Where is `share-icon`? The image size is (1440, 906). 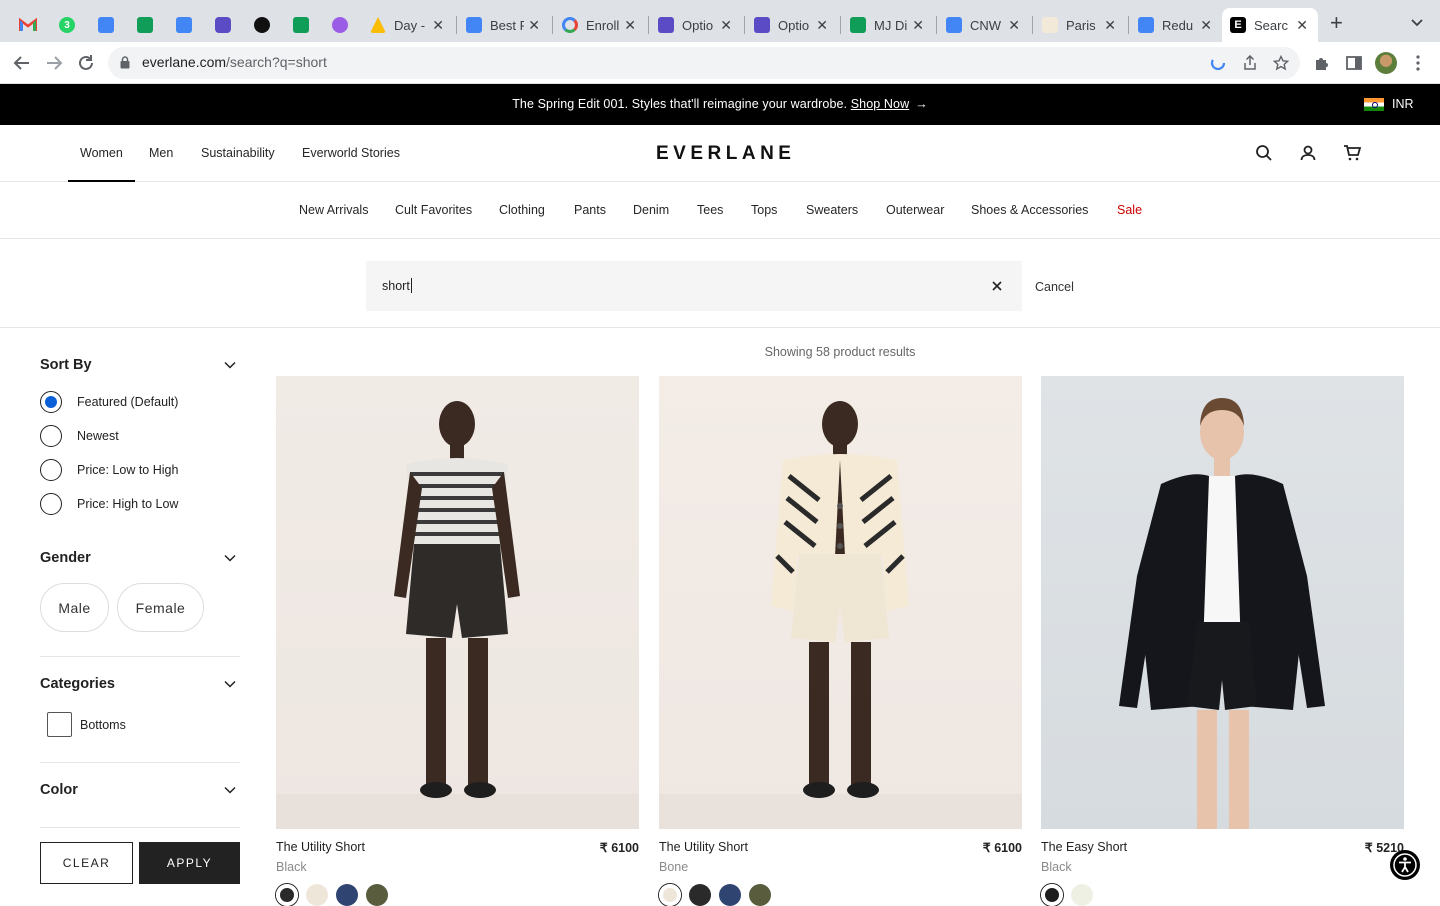 share-icon is located at coordinates (1250, 63).